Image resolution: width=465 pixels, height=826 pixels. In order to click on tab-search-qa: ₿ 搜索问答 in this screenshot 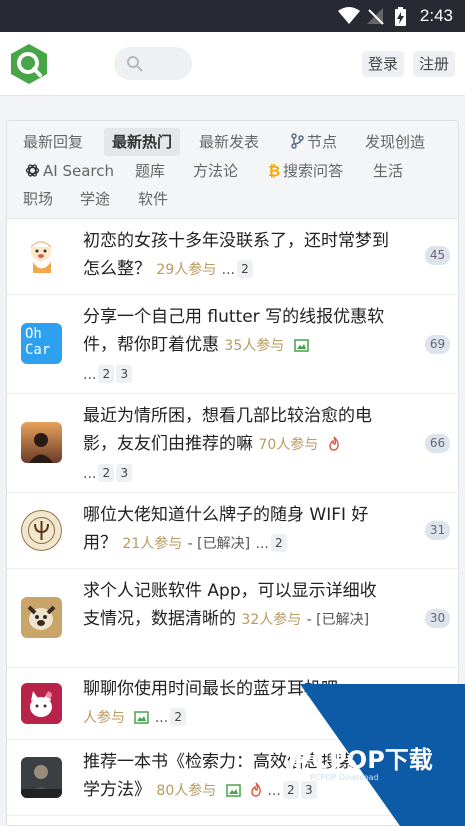, I will do `click(305, 171)`.